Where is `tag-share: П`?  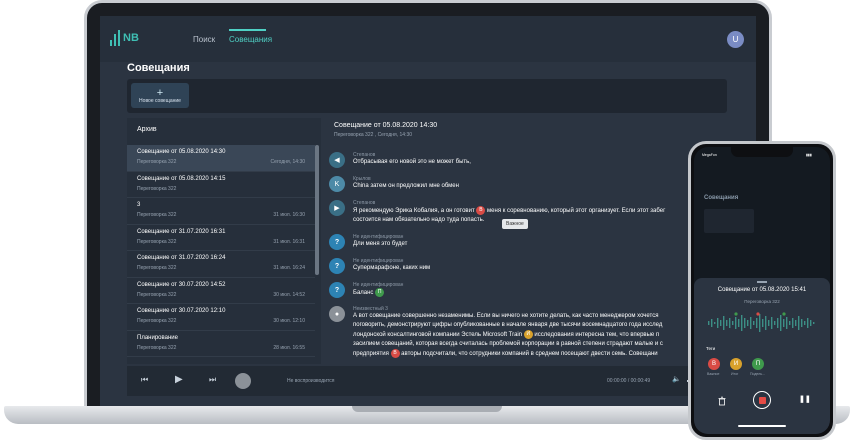
tag-share: П is located at coordinates (380, 292).